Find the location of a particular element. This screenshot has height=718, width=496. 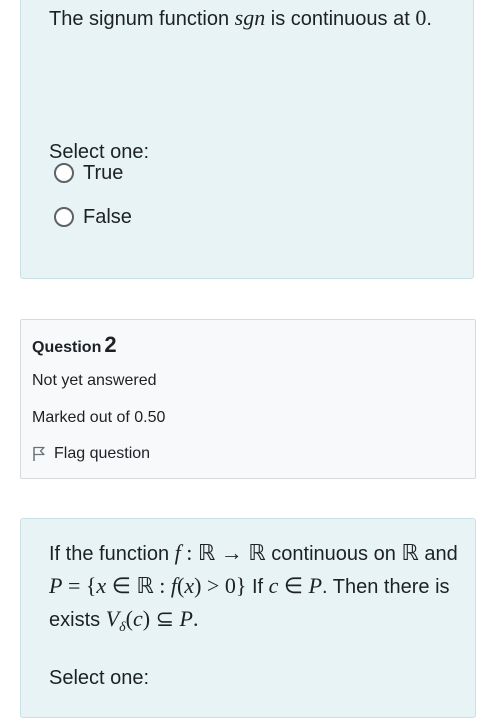

math-in: ∈ is located at coordinates (293, 585).